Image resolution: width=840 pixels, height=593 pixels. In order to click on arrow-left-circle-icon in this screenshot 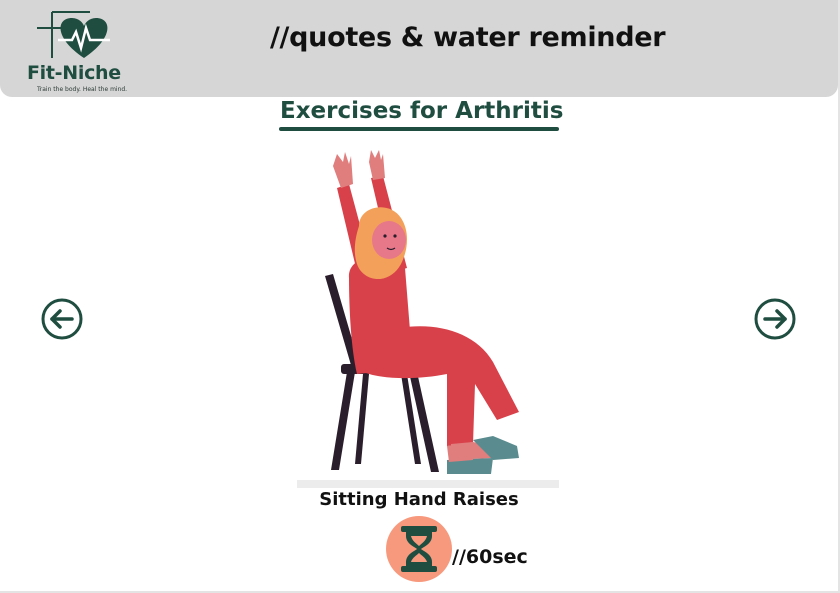, I will do `click(62, 319)`.